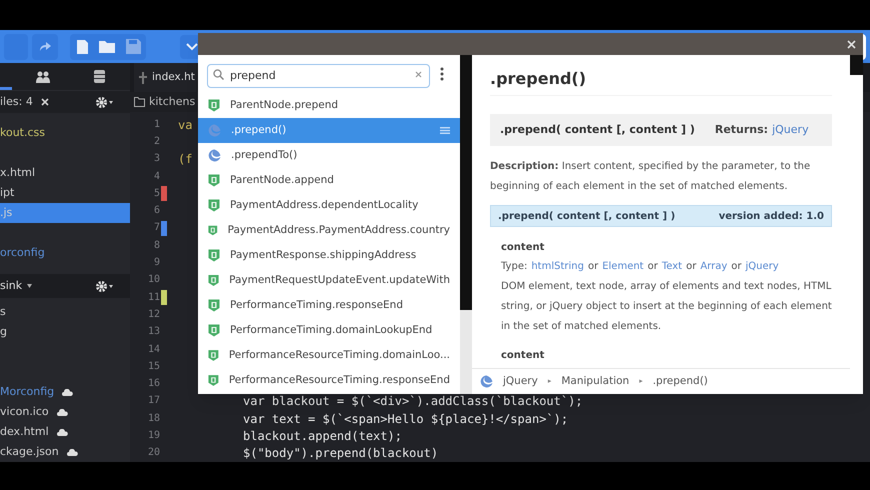  I want to click on breadcrumb-link: .prepend(), so click(680, 382).